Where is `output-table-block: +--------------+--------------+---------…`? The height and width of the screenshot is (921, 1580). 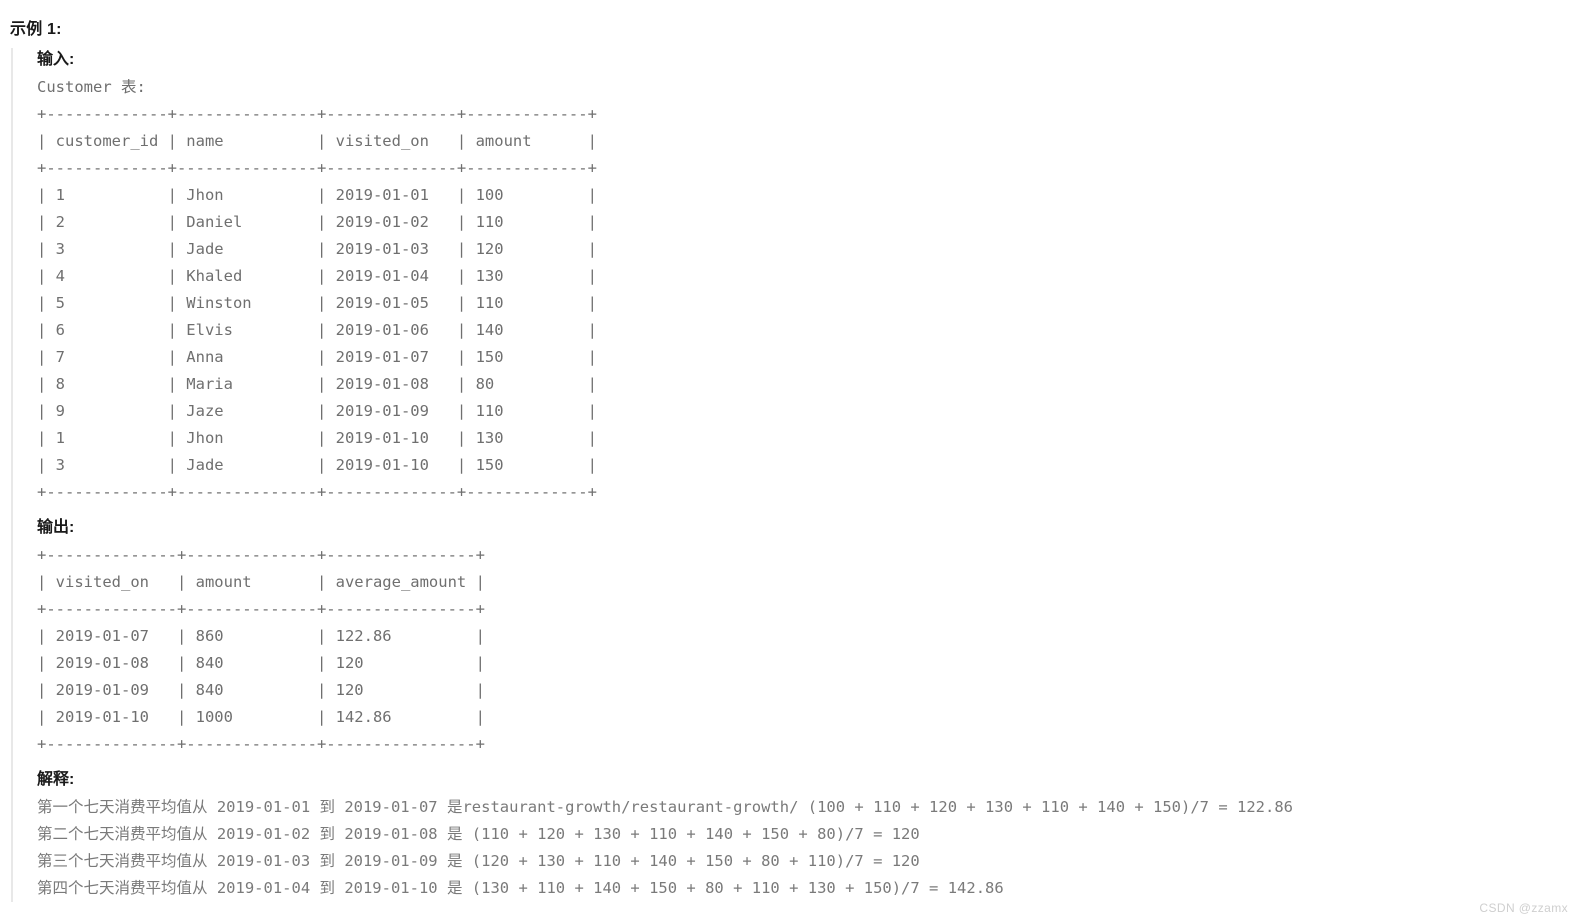 output-table-block: +--------------+--------------+---------… is located at coordinates (261, 649).